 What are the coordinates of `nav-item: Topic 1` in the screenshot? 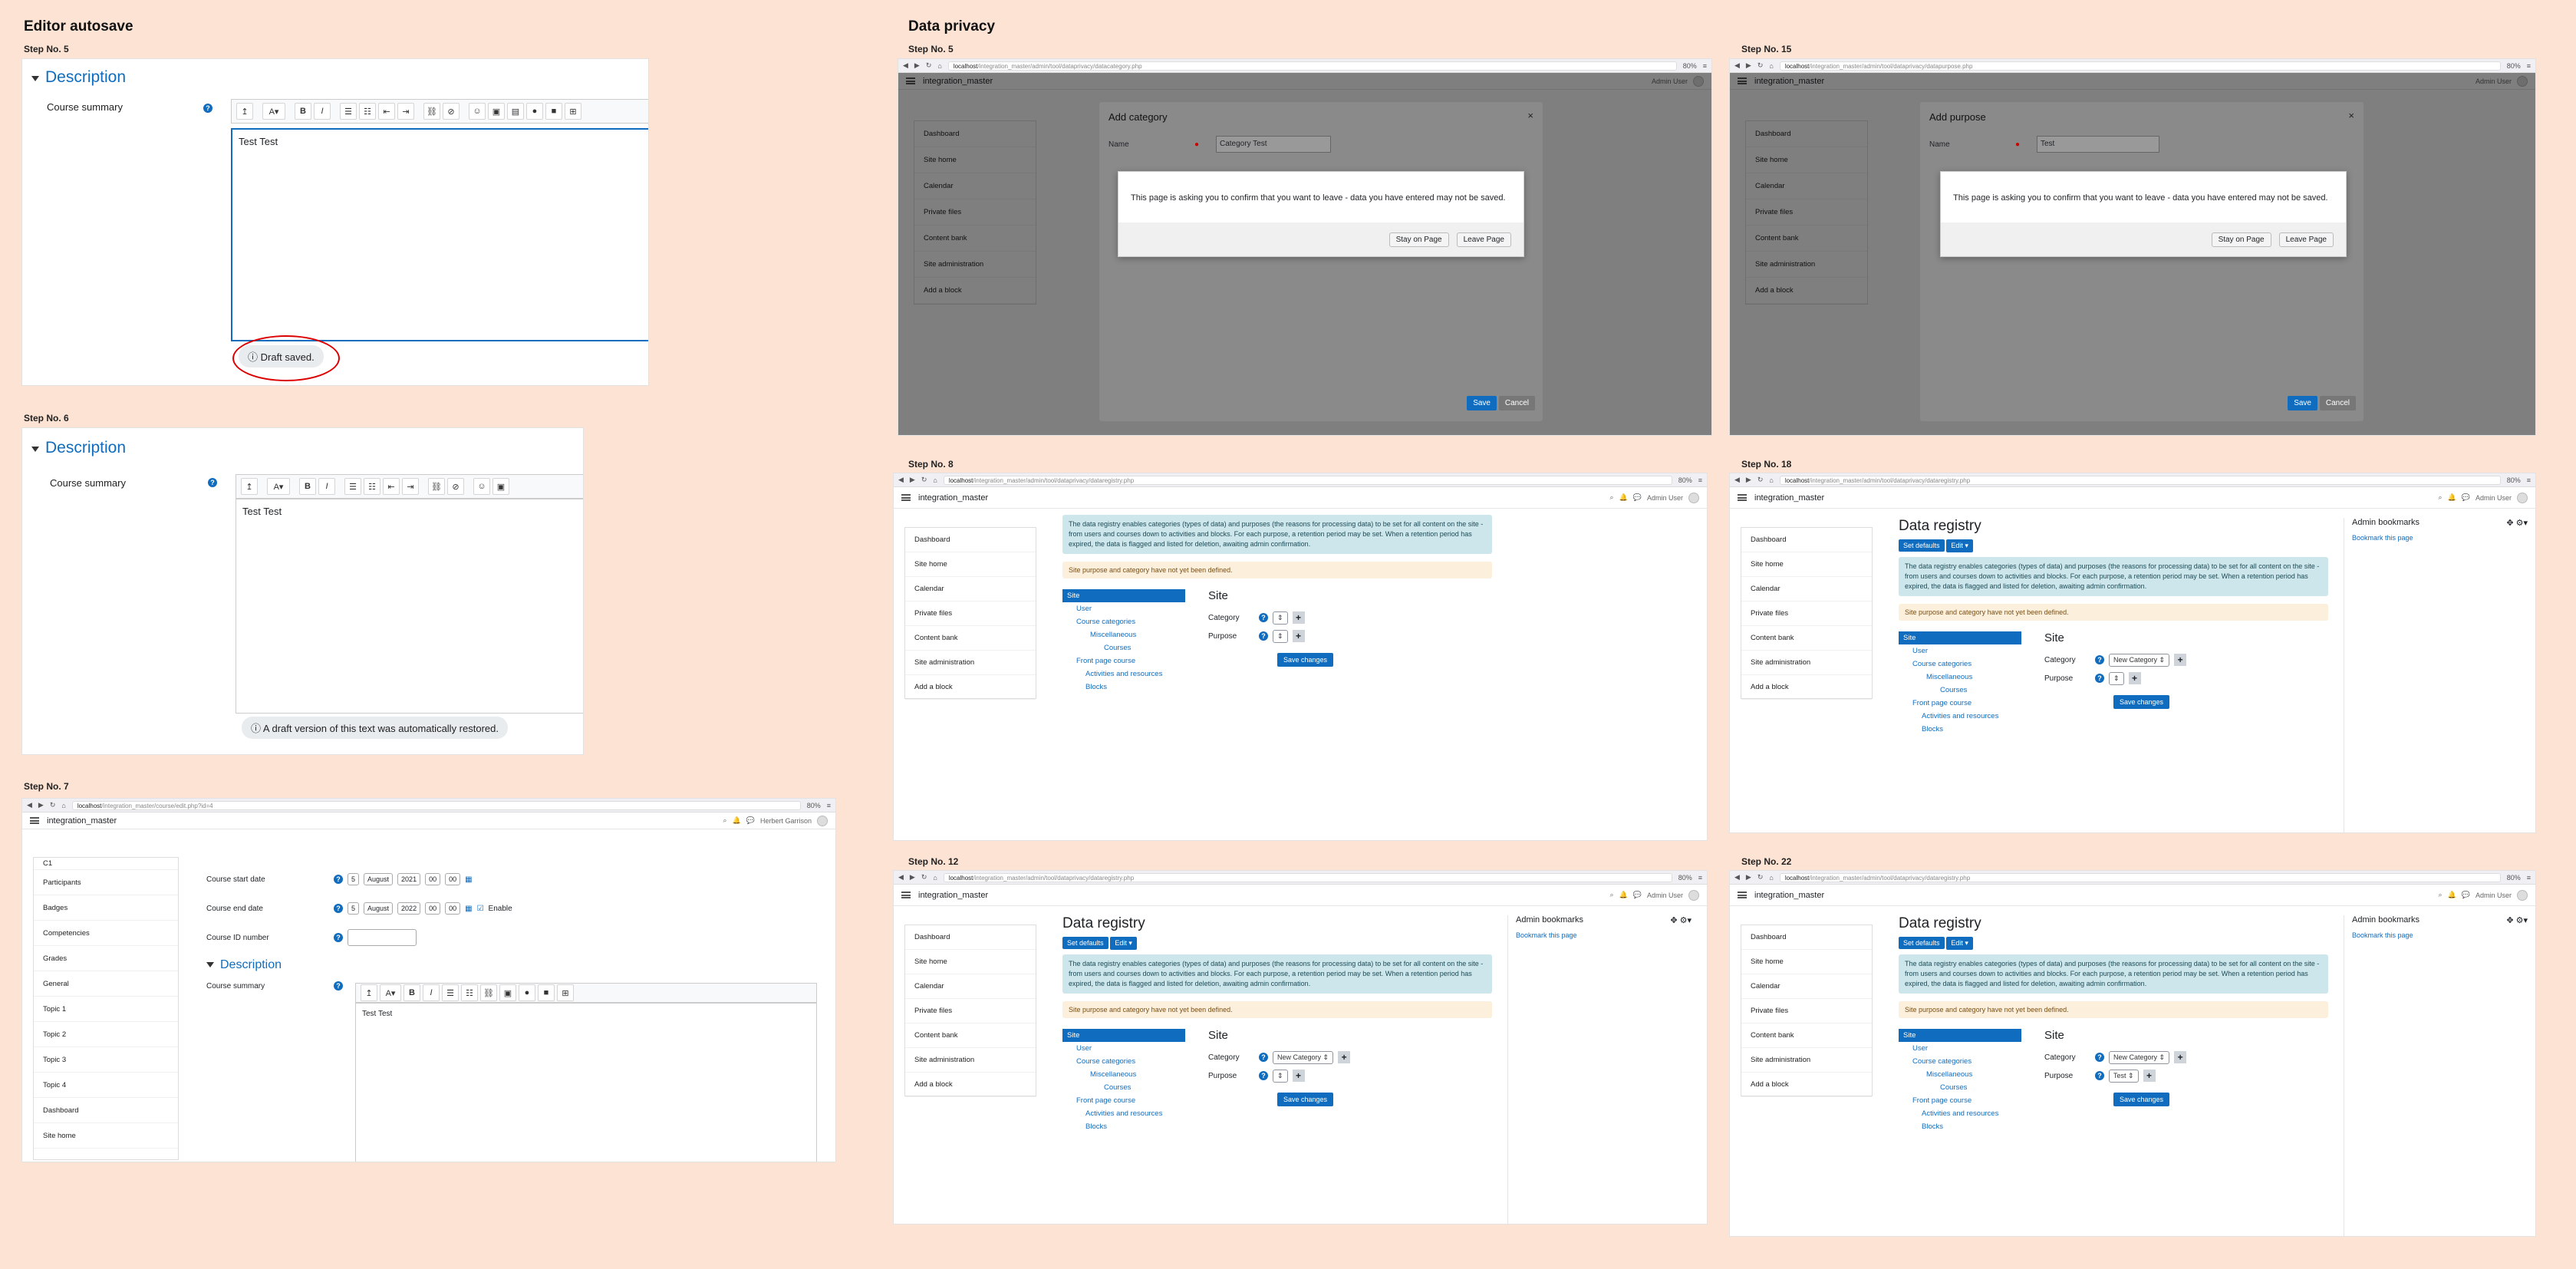 It's located at (106, 1010).